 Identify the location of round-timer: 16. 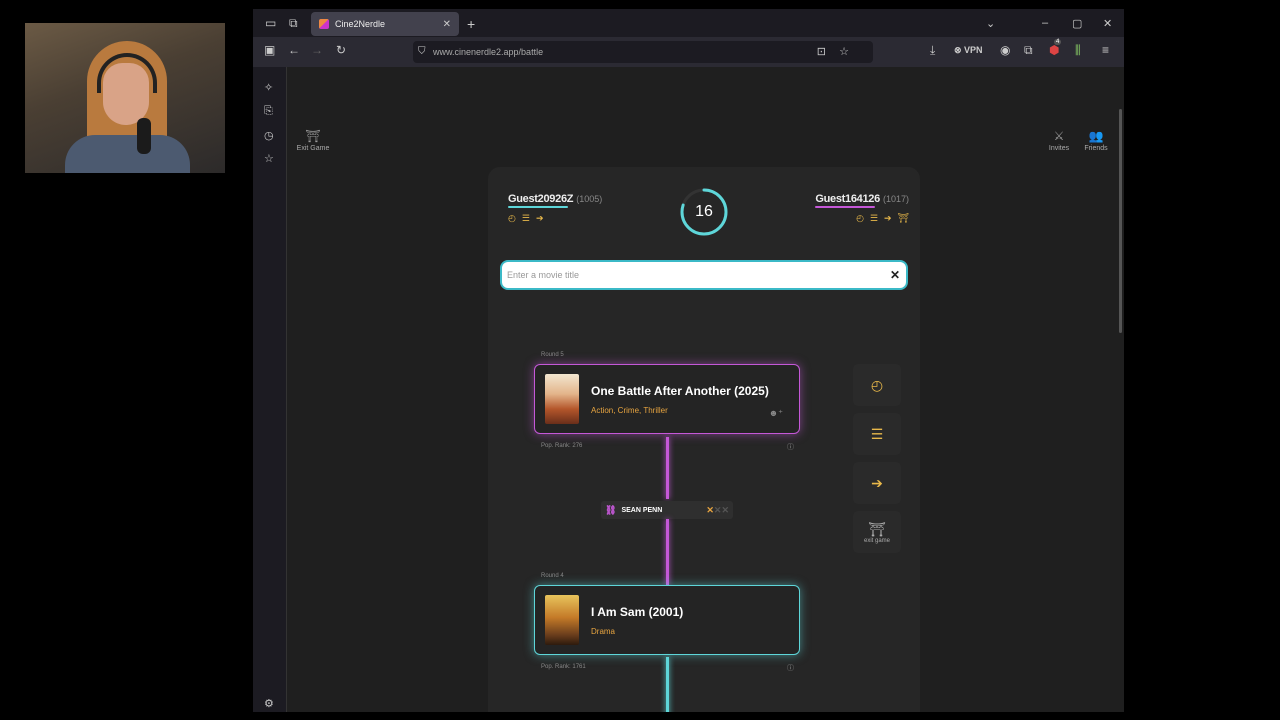
(704, 212).